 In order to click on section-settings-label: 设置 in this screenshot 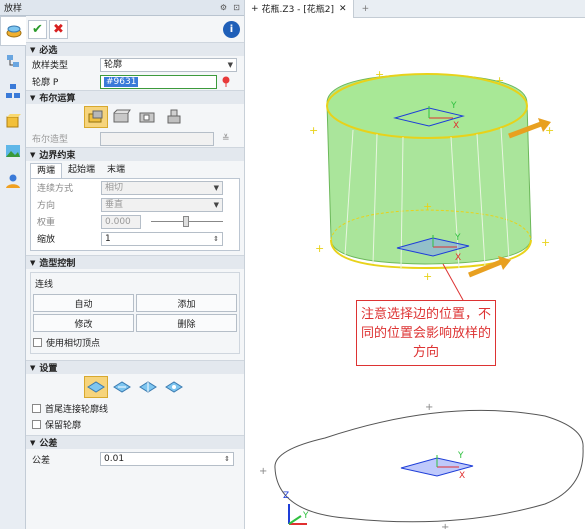, I will do `click(48, 369)`.